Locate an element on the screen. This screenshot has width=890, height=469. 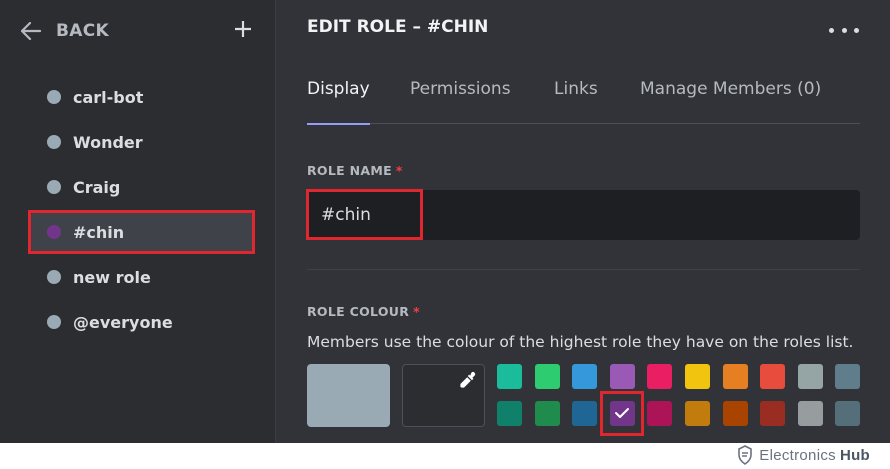
more-options-icon is located at coordinates (844, 30).